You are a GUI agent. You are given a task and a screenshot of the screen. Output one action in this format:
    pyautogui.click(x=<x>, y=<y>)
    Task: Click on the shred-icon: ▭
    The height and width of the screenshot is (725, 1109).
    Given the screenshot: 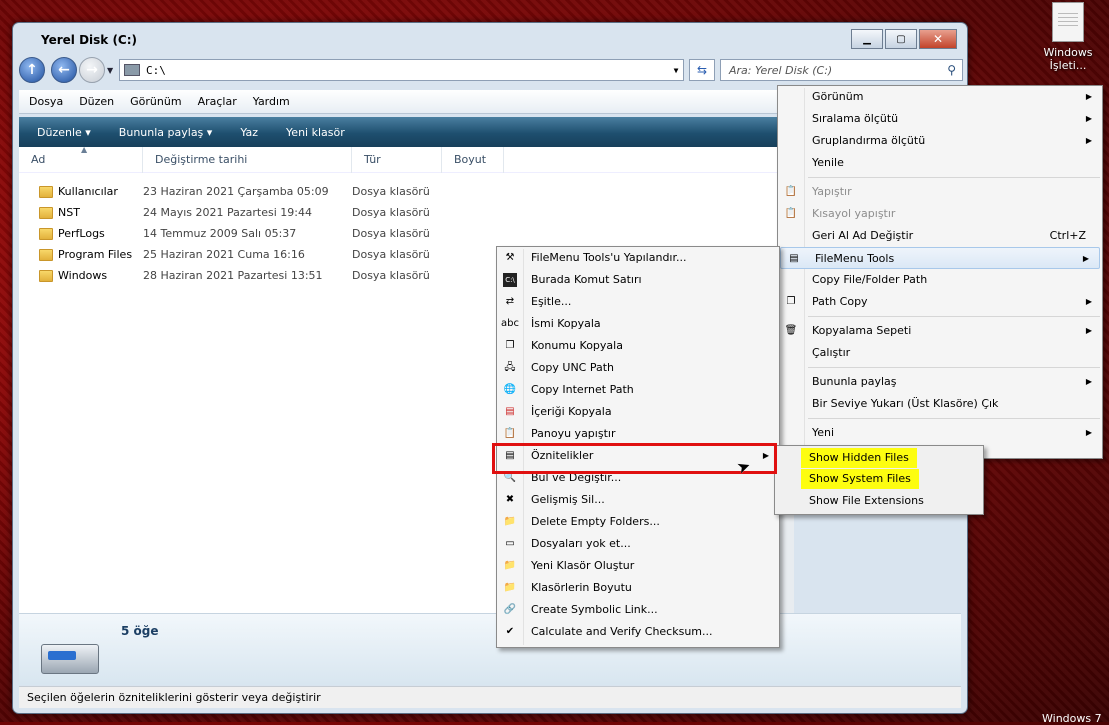 What is the action you would take?
    pyautogui.click(x=510, y=543)
    